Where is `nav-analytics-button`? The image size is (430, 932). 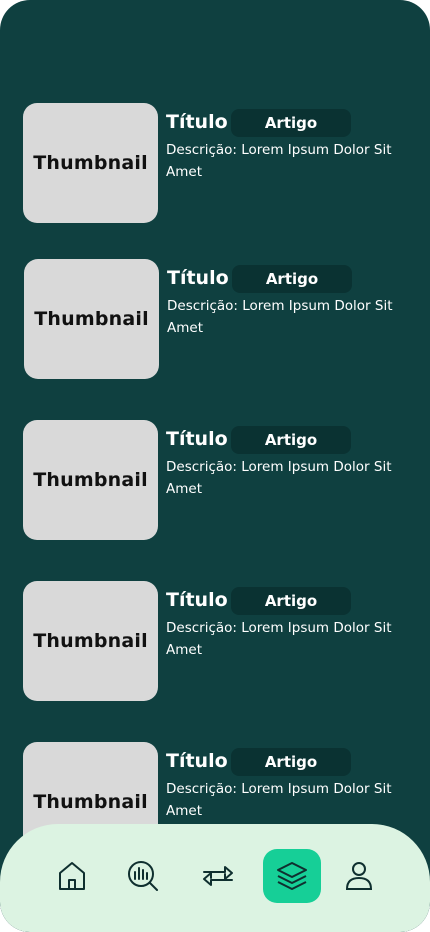 nav-analytics-button is located at coordinates (143, 876).